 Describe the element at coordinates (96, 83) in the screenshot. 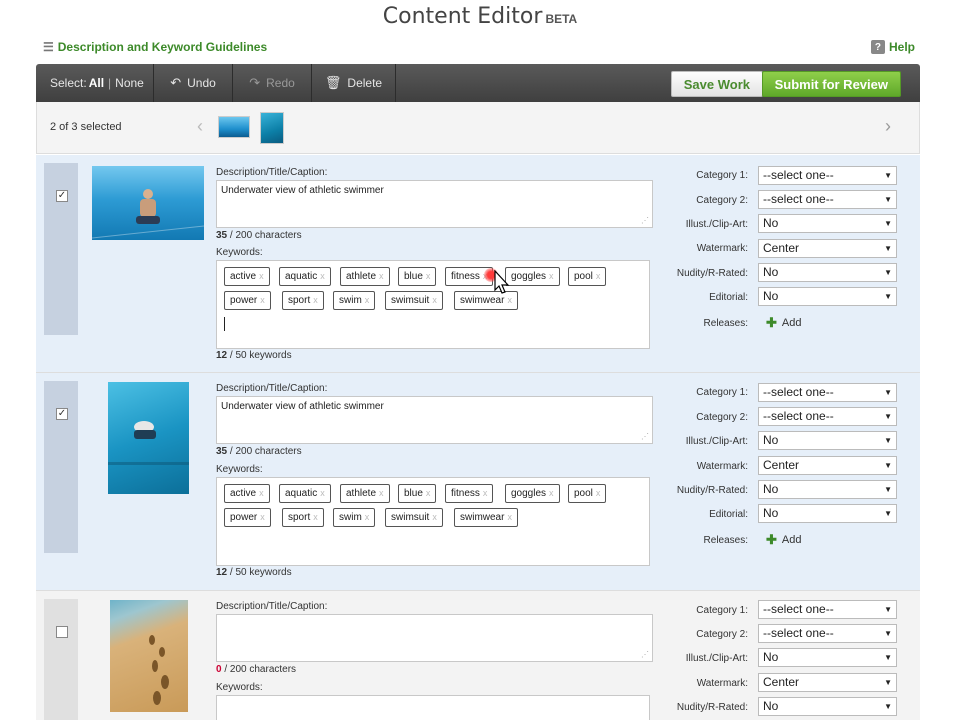

I see `select-all-button: All` at that location.